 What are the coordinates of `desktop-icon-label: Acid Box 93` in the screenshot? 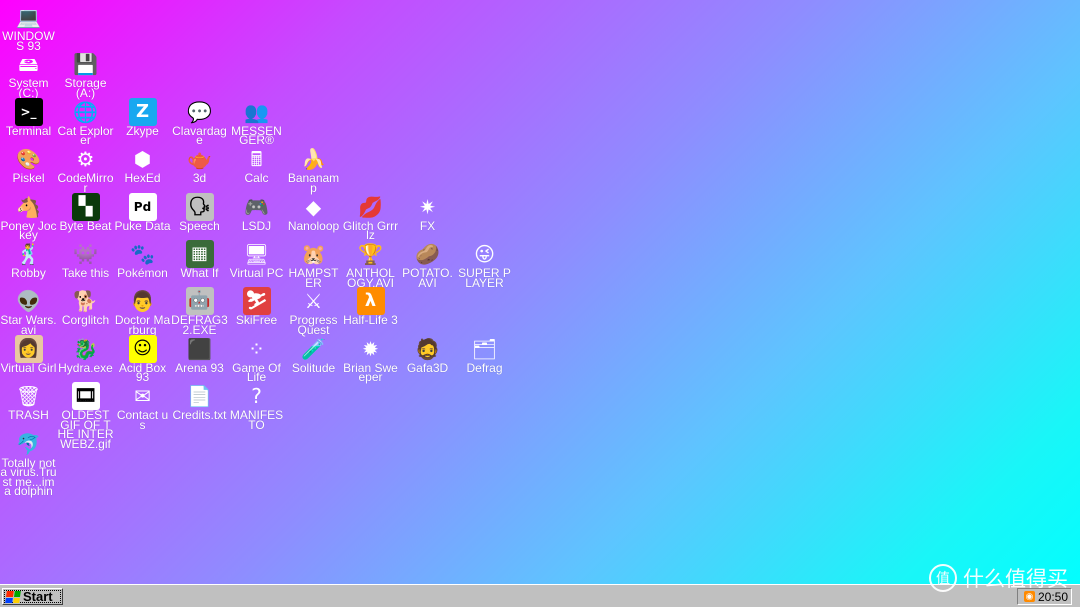 It's located at (142, 372).